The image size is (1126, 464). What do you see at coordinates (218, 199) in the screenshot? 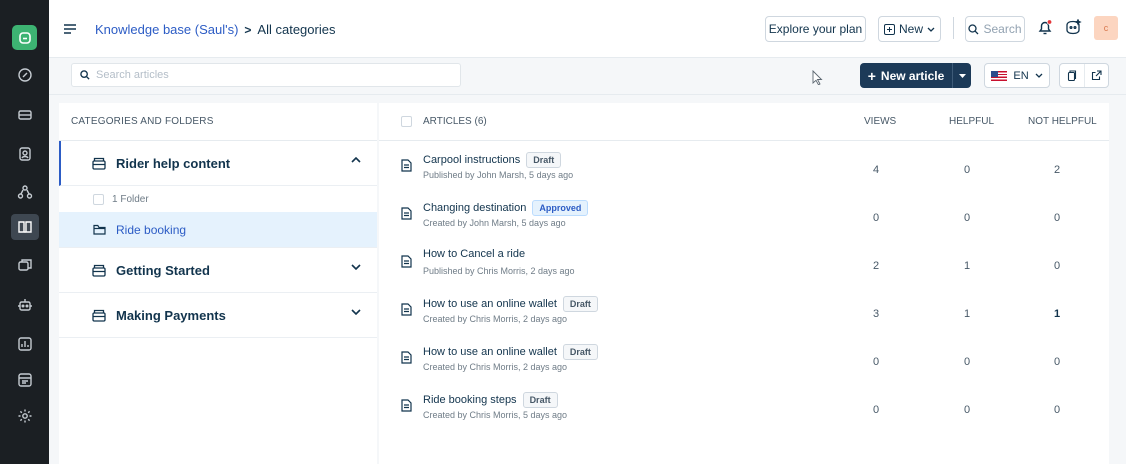
I see `folder-count-row: 1 Folder` at bounding box center [218, 199].